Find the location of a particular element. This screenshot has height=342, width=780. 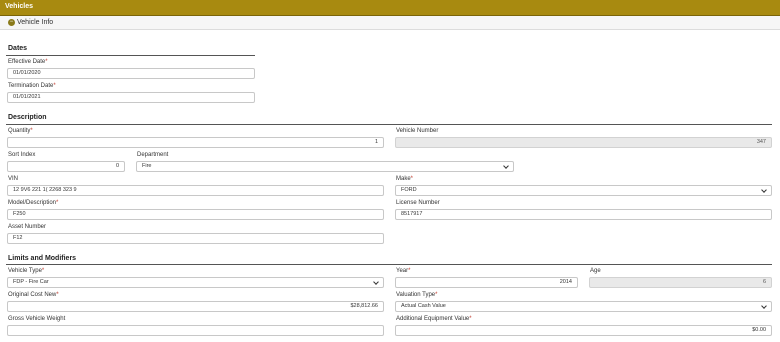

gross-vehicle-weight-label: Gross Vehicle Weight is located at coordinates (37, 319).